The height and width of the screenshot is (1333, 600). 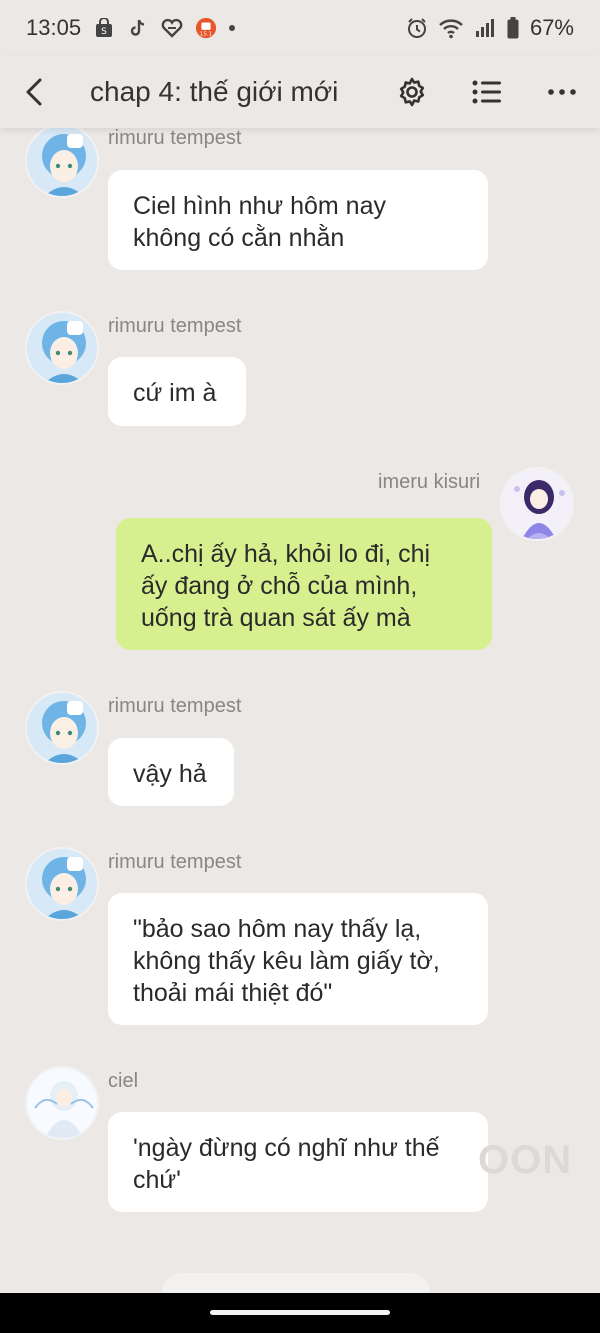 What do you see at coordinates (286, 961) in the screenshot?
I see `message-line: không thấy kêu làm giấy tờ,` at bounding box center [286, 961].